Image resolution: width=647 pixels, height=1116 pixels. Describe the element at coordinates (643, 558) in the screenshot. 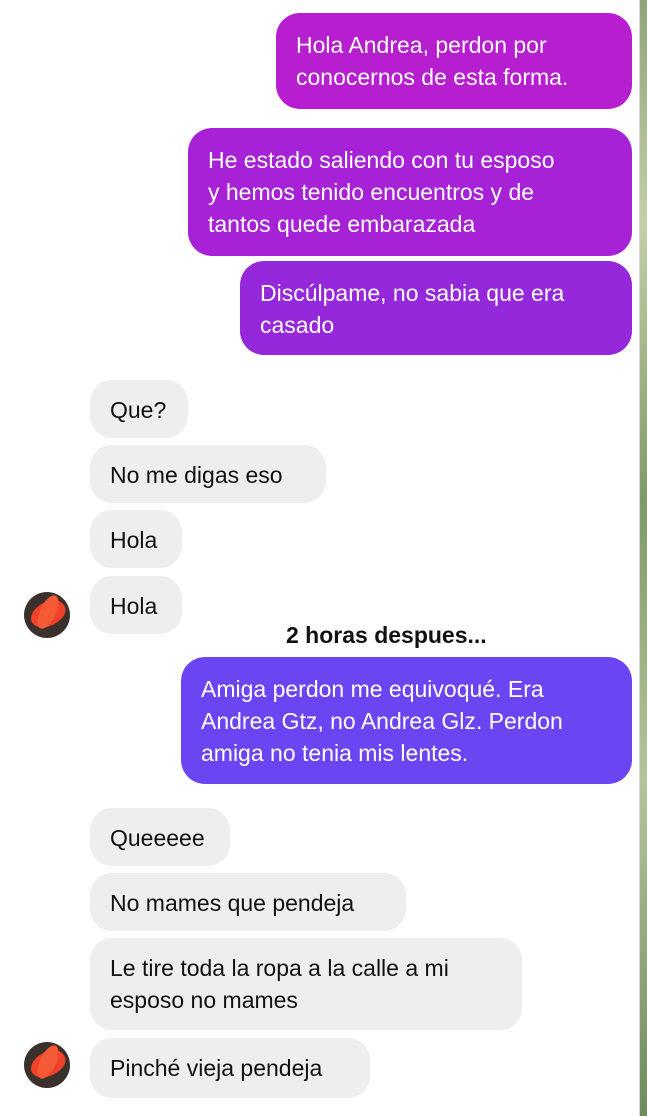

I see `screen-edge-strip` at that location.